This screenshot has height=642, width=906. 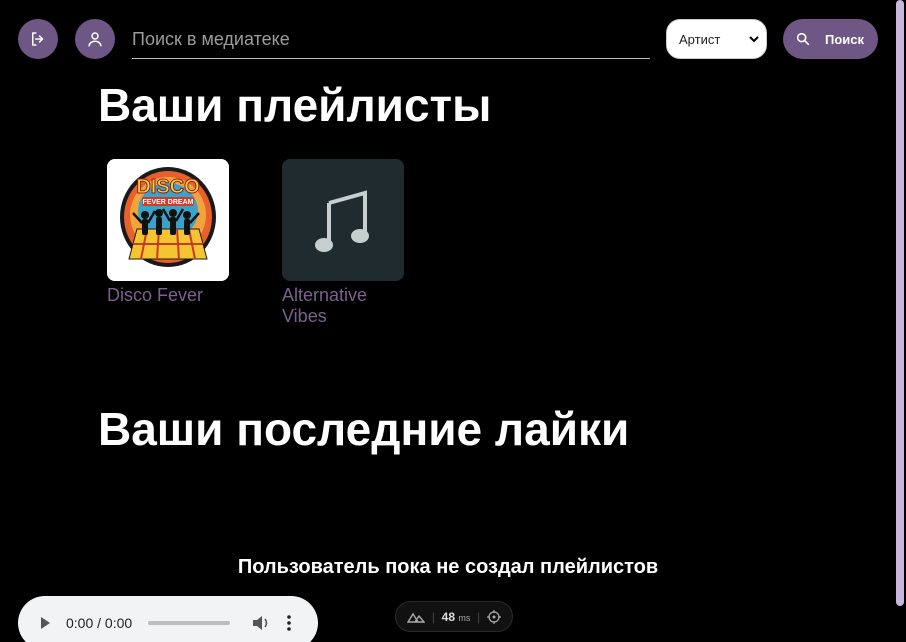 What do you see at coordinates (493, 616) in the screenshot?
I see `crosshair-icon` at bounding box center [493, 616].